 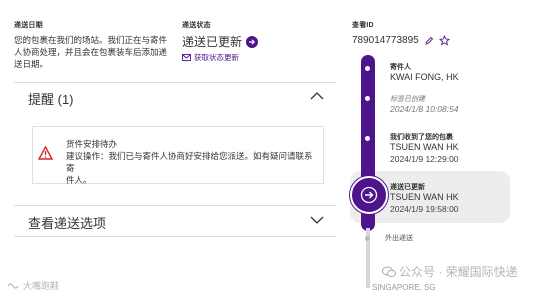 What do you see at coordinates (424, 159) in the screenshot?
I see `event-time: 2024/1/9 12:29:00` at bounding box center [424, 159].